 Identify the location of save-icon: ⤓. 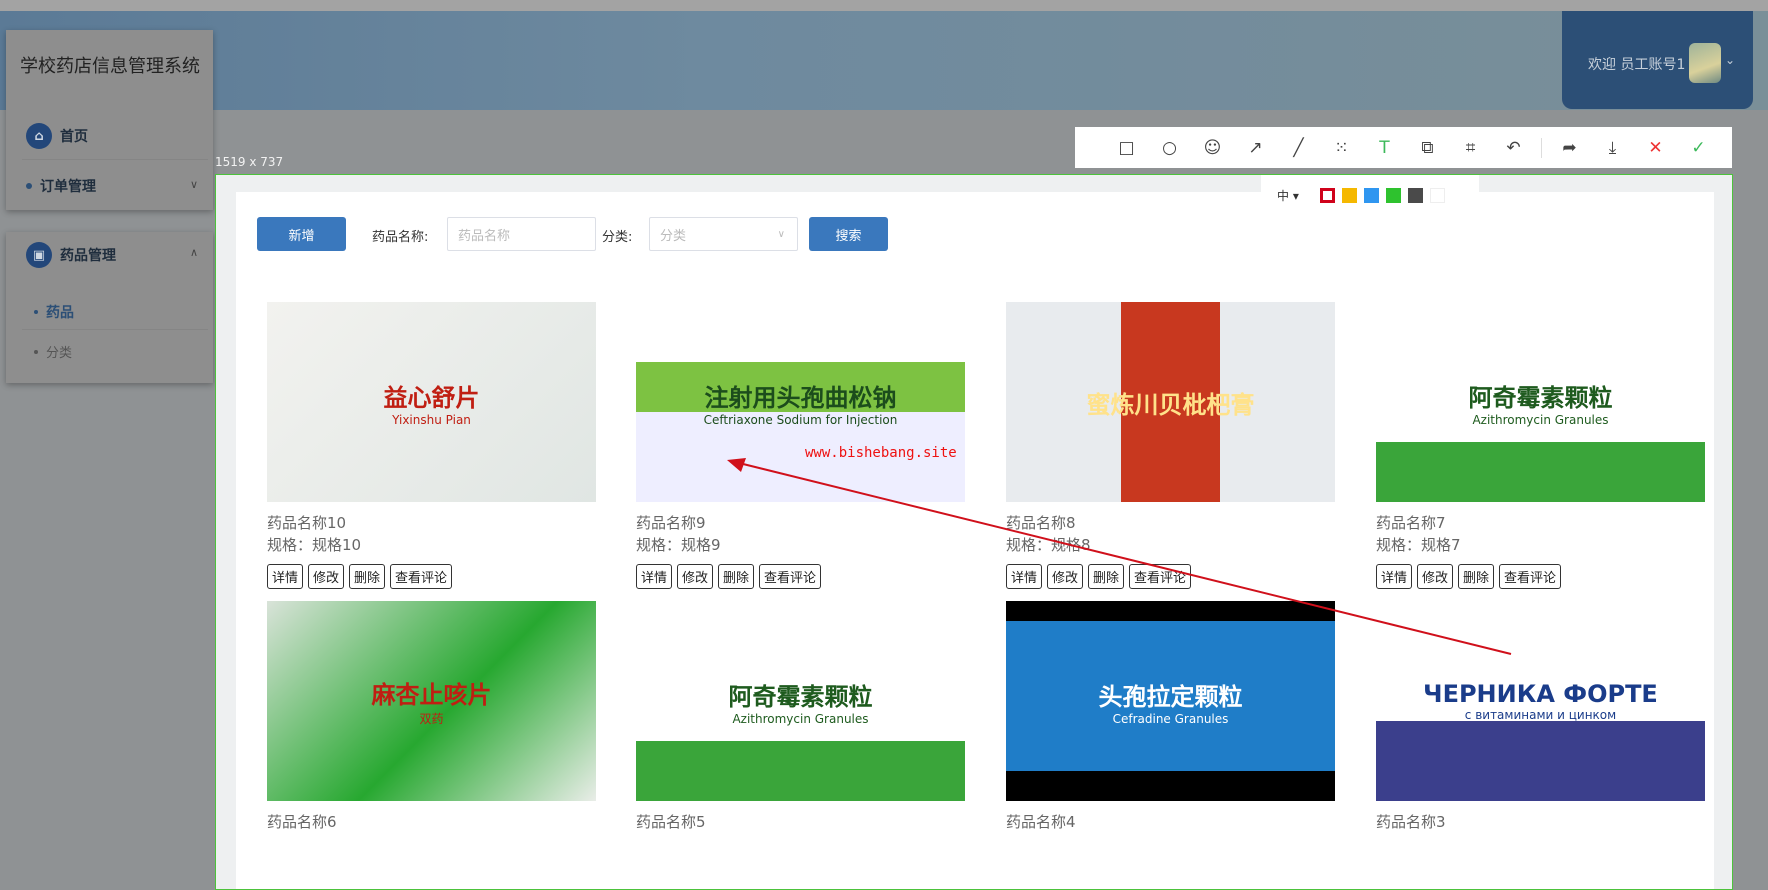
(1612, 148).